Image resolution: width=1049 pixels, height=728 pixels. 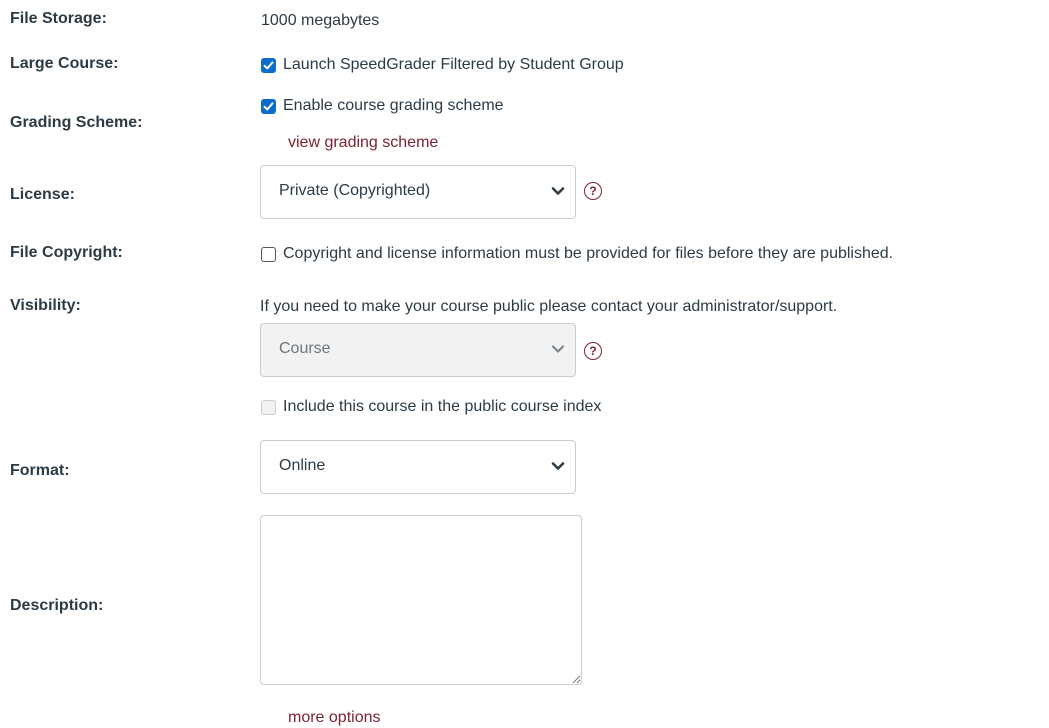 What do you see at coordinates (302, 465) in the screenshot?
I see `format-select-value: Online` at bounding box center [302, 465].